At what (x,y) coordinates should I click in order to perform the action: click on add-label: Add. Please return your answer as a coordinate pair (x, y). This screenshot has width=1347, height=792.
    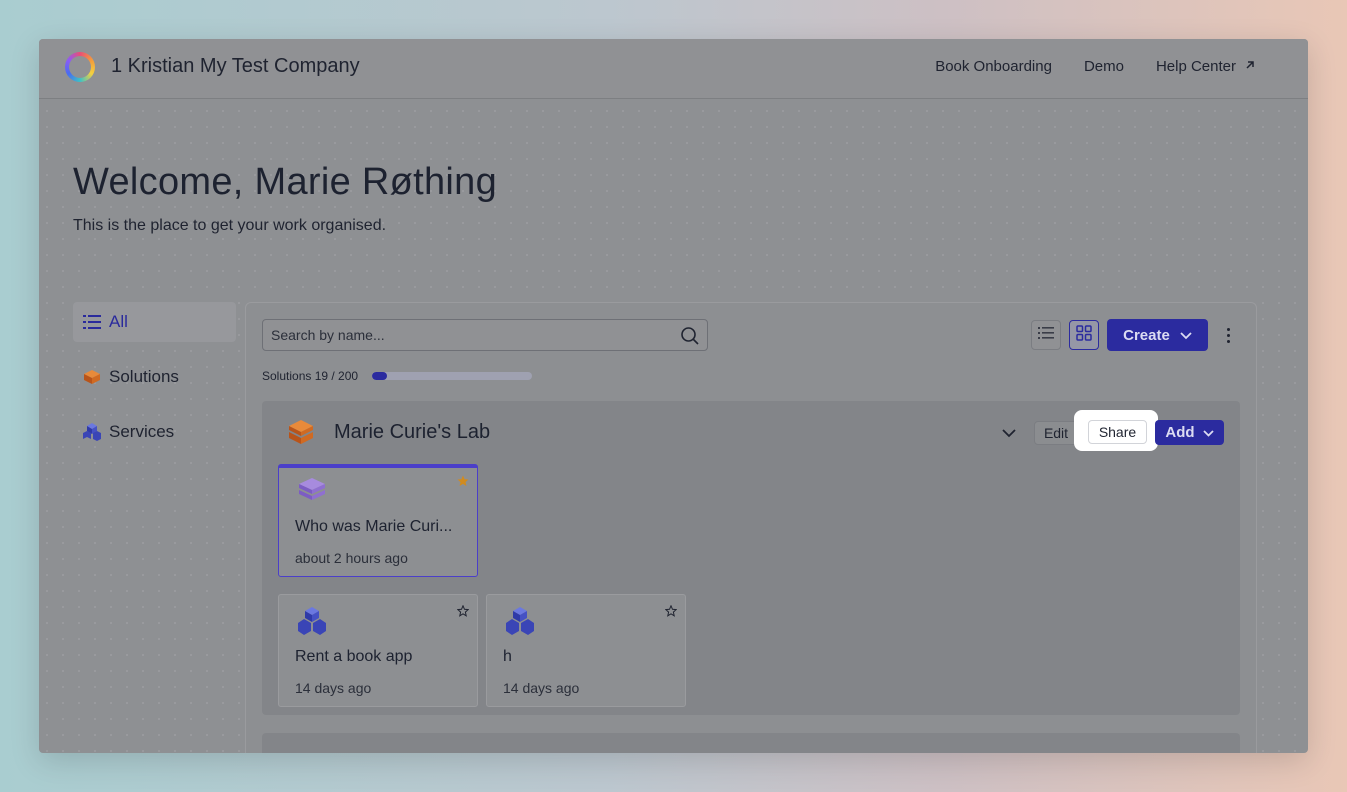
    Looking at the image, I should click on (1180, 432).